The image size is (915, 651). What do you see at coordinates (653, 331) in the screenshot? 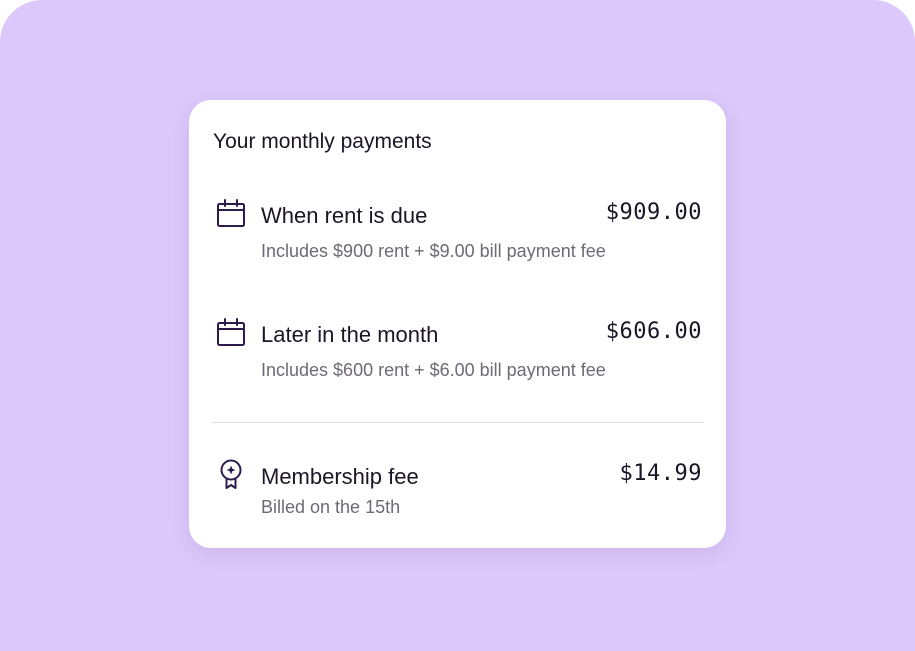
I see `payment-amount: $606.00` at bounding box center [653, 331].